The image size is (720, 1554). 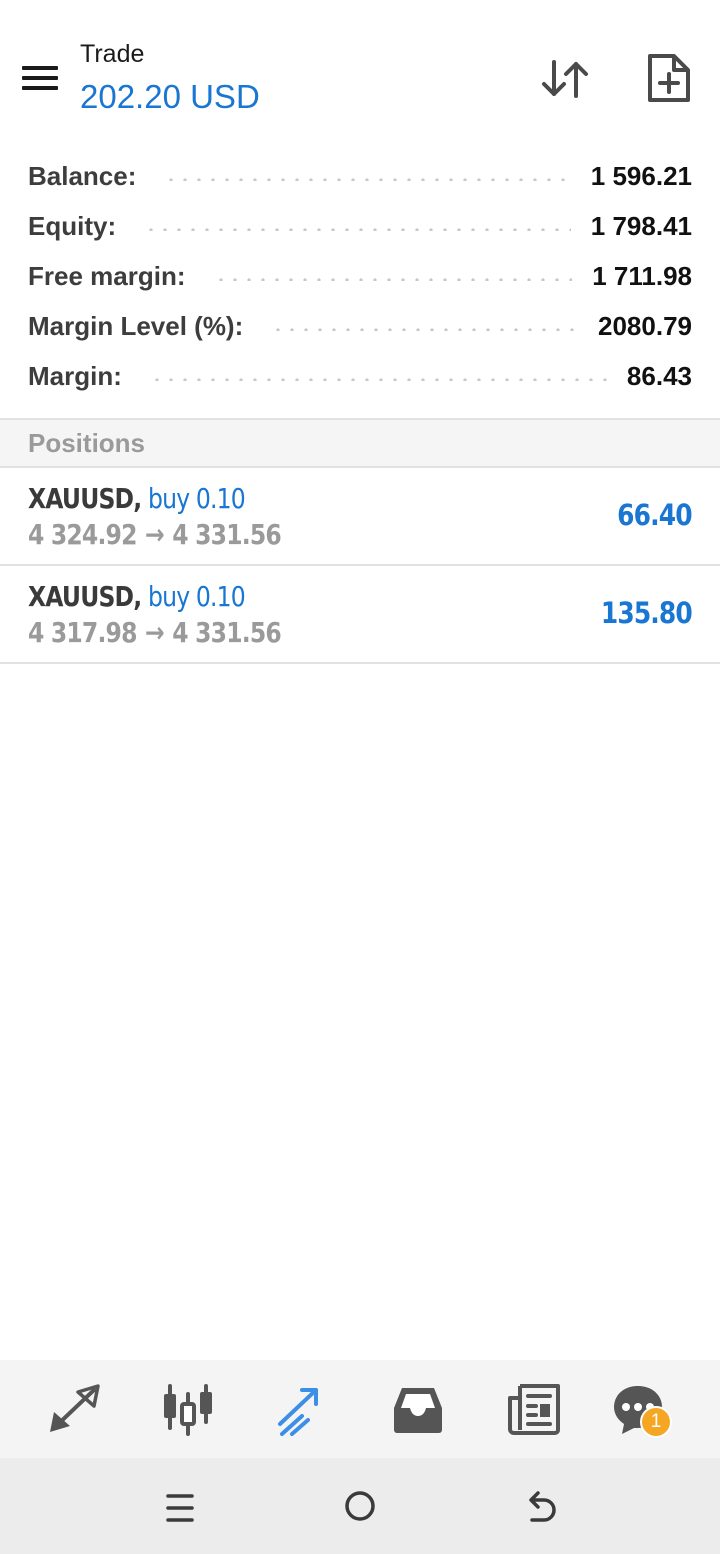 I want to click on position-row: XAUUSD, buy 0.10 4 324.92 → 4 331.56 66.40, so click(x=360, y=517).